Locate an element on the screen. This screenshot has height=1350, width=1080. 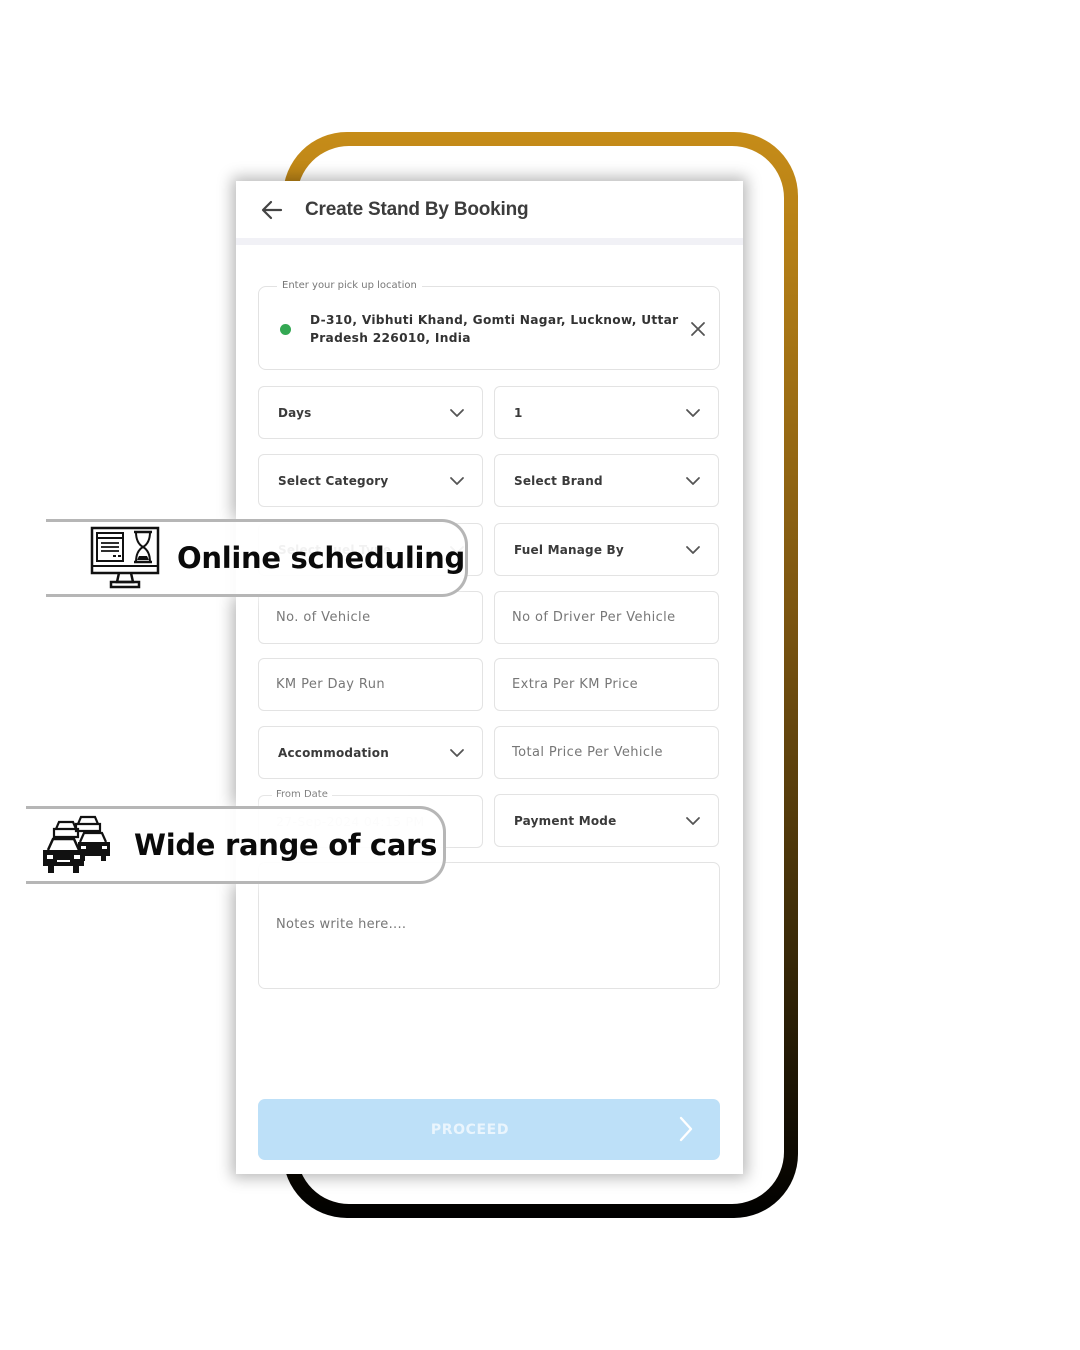
accommodation-value: Accommodation is located at coordinates (333, 752).